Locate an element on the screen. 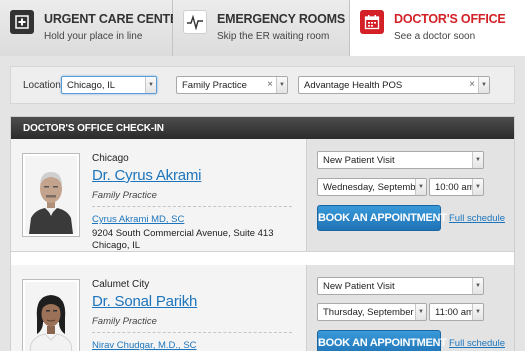  date-select: Thursday, September 20 ▼ is located at coordinates (372, 312).